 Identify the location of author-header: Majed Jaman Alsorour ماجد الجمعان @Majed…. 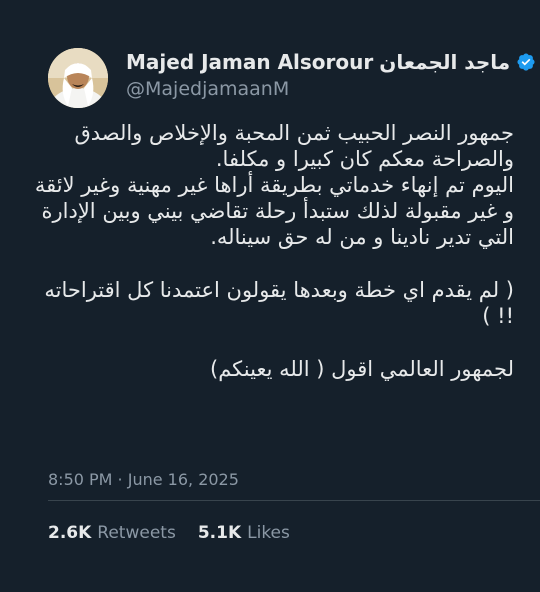
(331, 75).